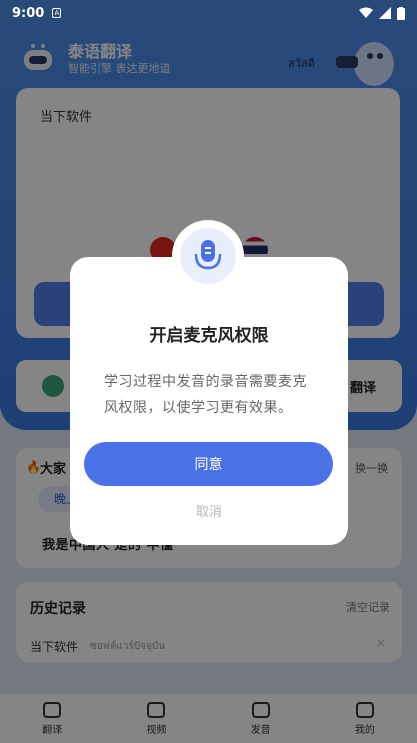 This screenshot has width=417, height=743. What do you see at coordinates (208, 13) in the screenshot?
I see `status-bar: 9:00 A` at bounding box center [208, 13].